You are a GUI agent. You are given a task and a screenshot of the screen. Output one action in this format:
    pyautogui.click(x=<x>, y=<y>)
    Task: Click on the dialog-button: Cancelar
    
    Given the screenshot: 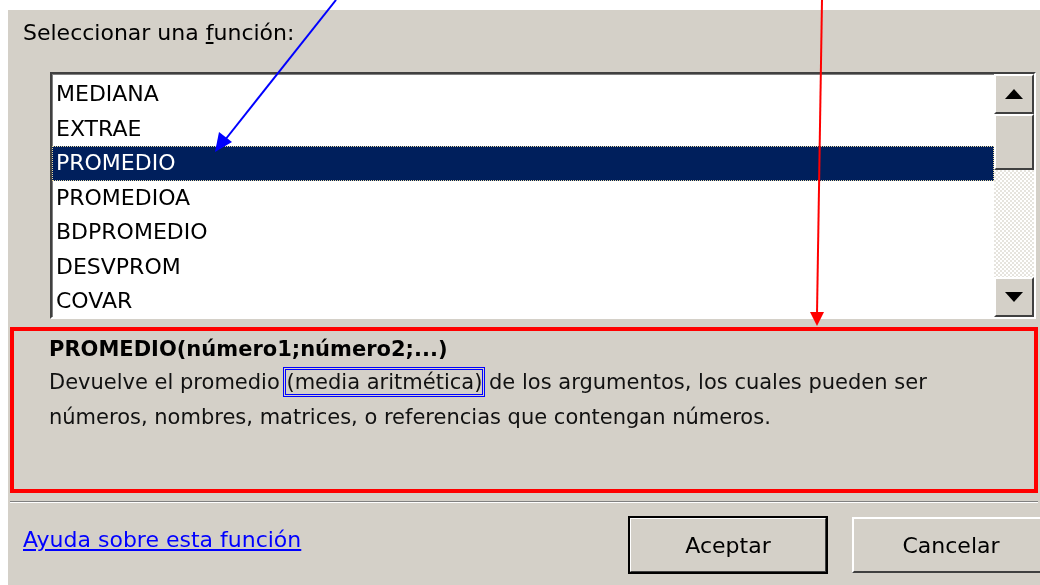 What is the action you would take?
    pyautogui.click(x=946, y=545)
    